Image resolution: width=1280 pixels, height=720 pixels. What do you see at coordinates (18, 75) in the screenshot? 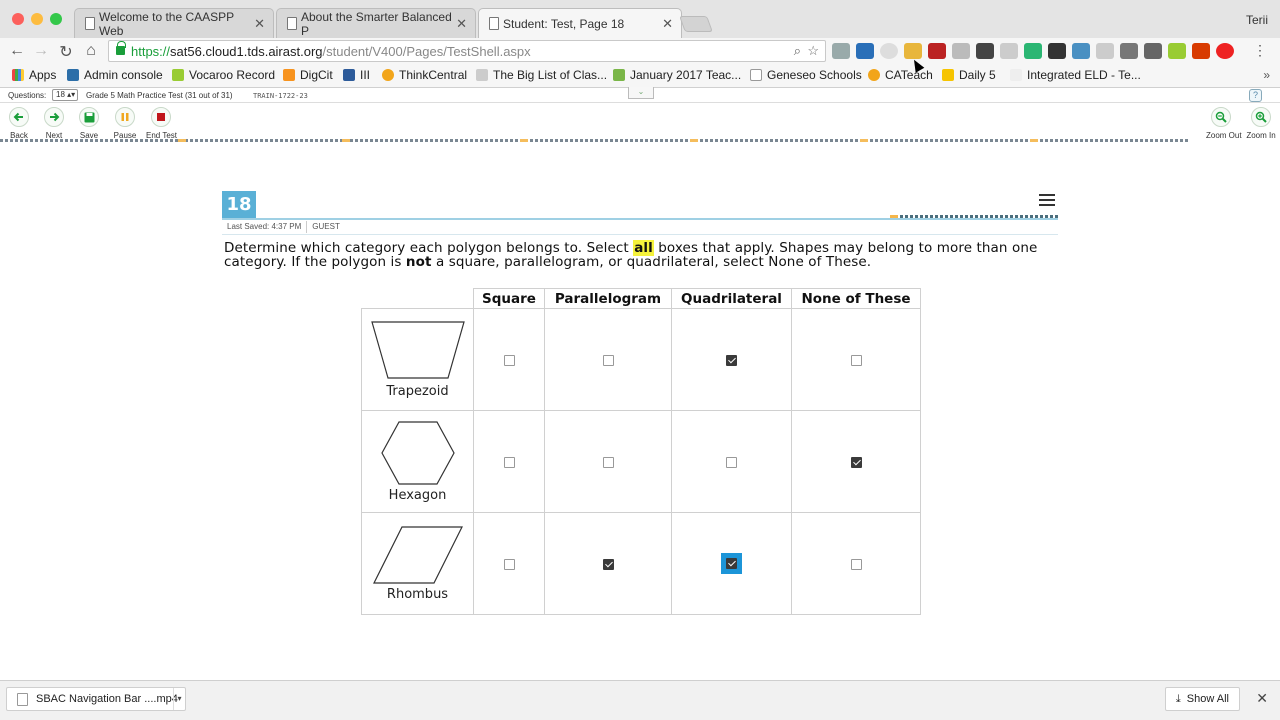
I see `apps-grid-icon` at bounding box center [18, 75].